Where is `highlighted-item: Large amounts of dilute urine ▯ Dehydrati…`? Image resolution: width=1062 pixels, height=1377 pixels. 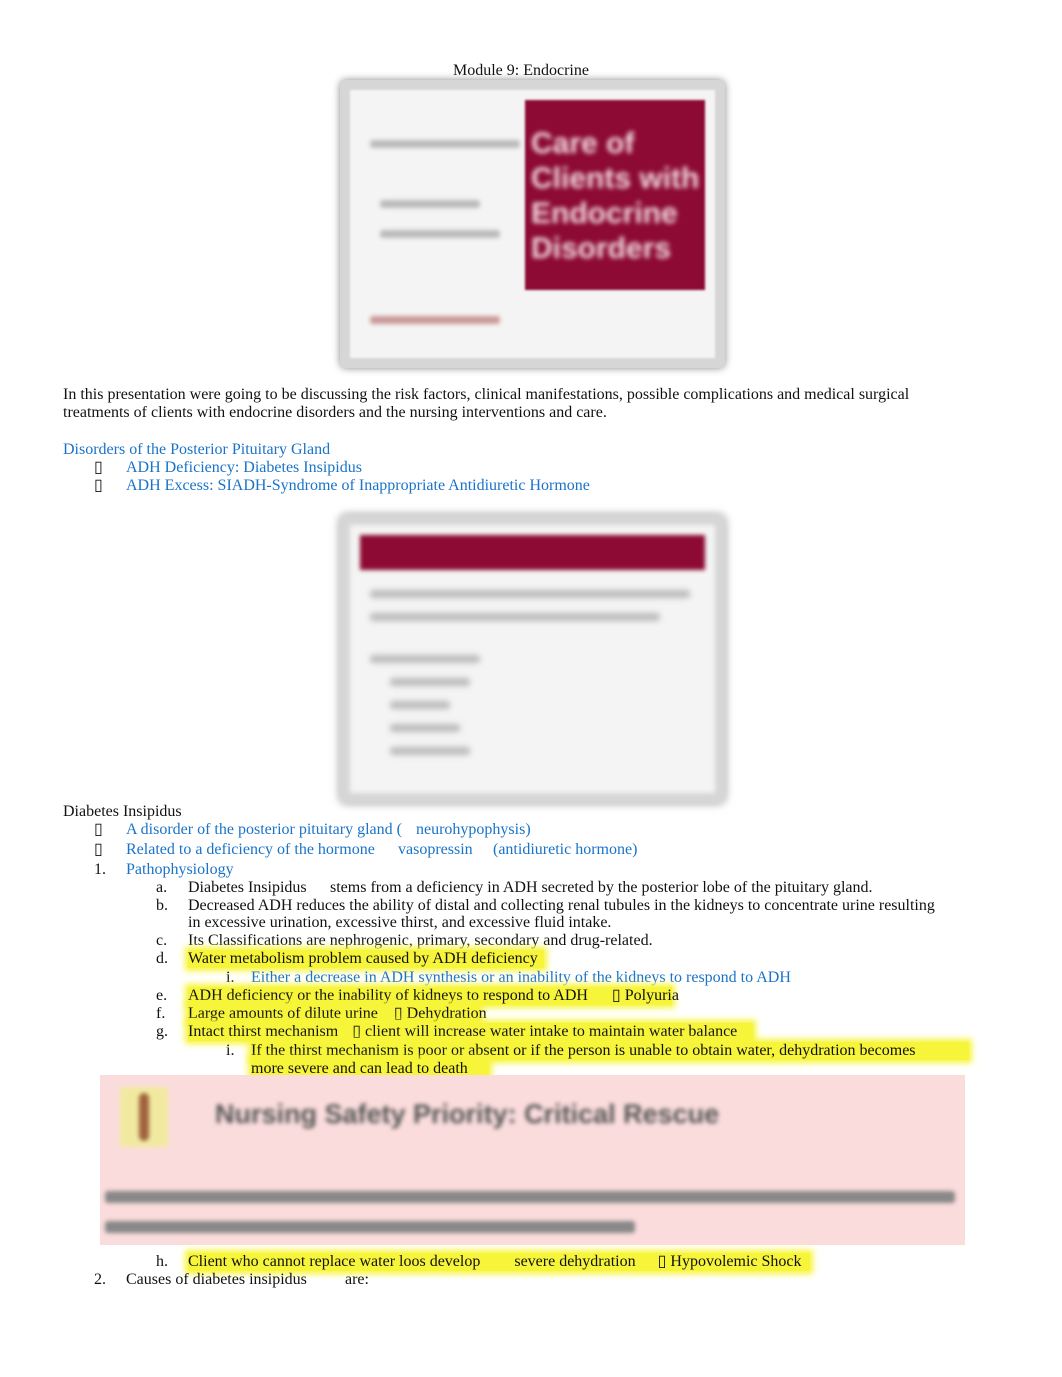 highlighted-item: Large amounts of dilute urine ▯ Dehydrati… is located at coordinates (337, 1014).